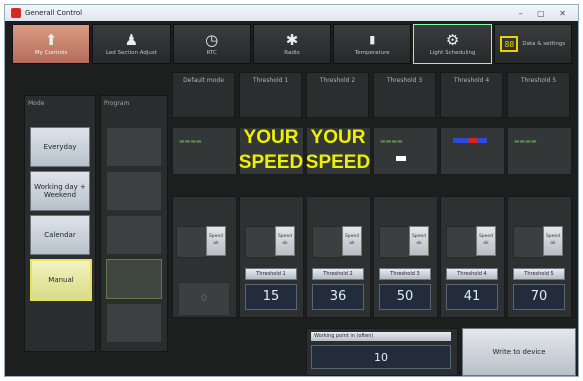 This screenshot has height=381, width=583. What do you see at coordinates (337, 95) in the screenshot?
I see `column-header-threshold-2: Threshold 2` at bounding box center [337, 95].